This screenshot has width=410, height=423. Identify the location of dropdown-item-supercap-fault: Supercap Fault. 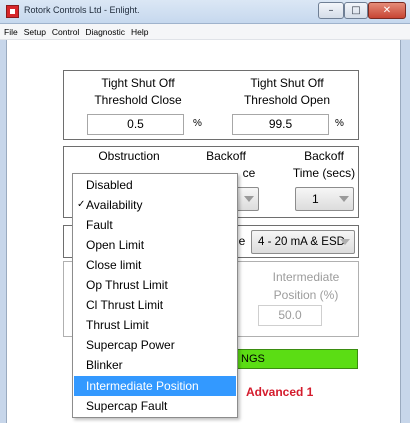
(155, 406).